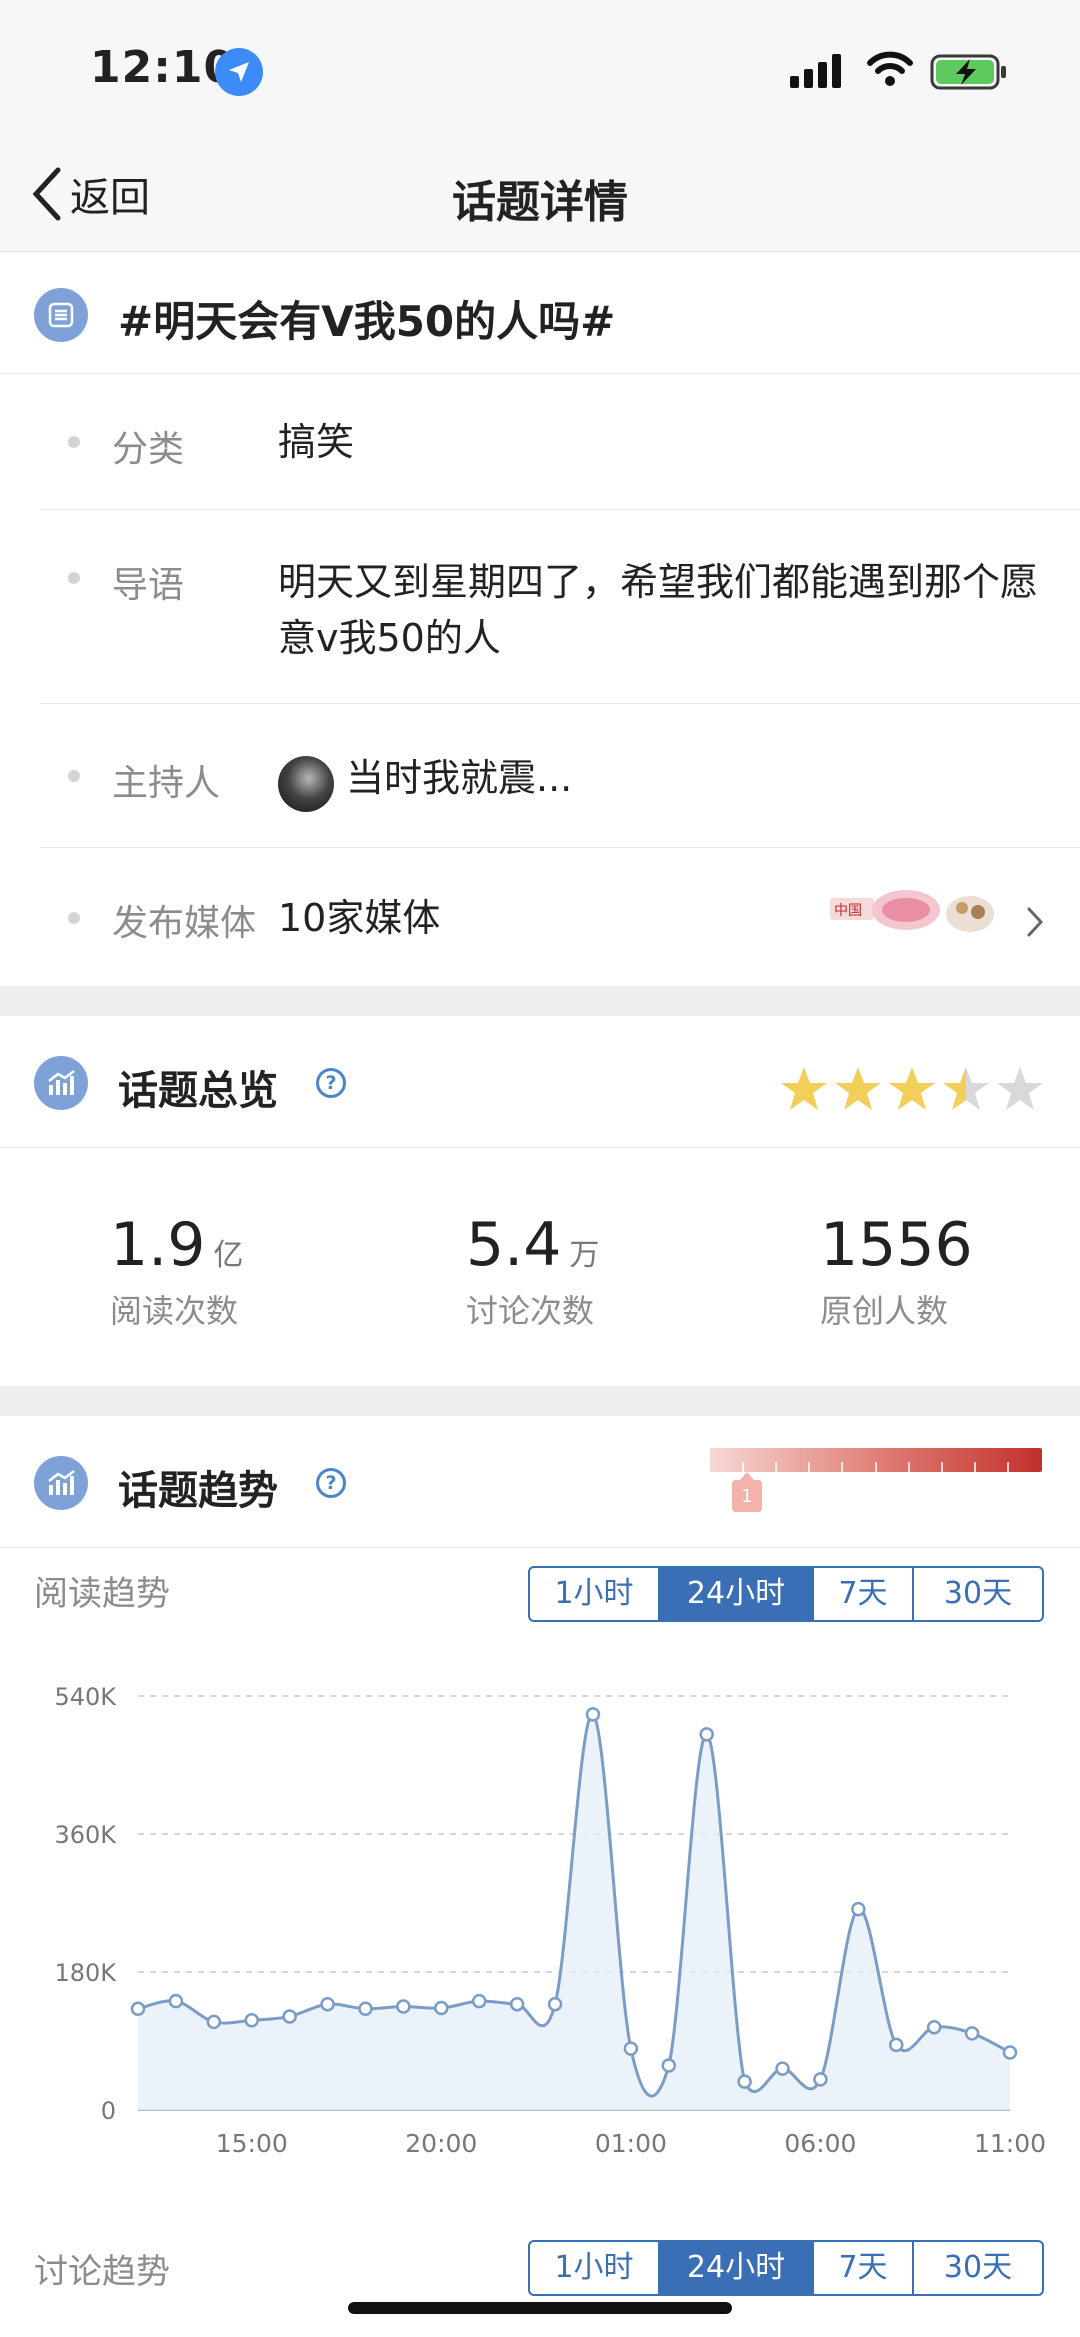 The width and height of the screenshot is (1080, 2337). Describe the element at coordinates (658, 610) in the screenshot. I see `intro-value: 明天又到星期四了，希望我们都能遇到那个愿意v我50的人` at that location.